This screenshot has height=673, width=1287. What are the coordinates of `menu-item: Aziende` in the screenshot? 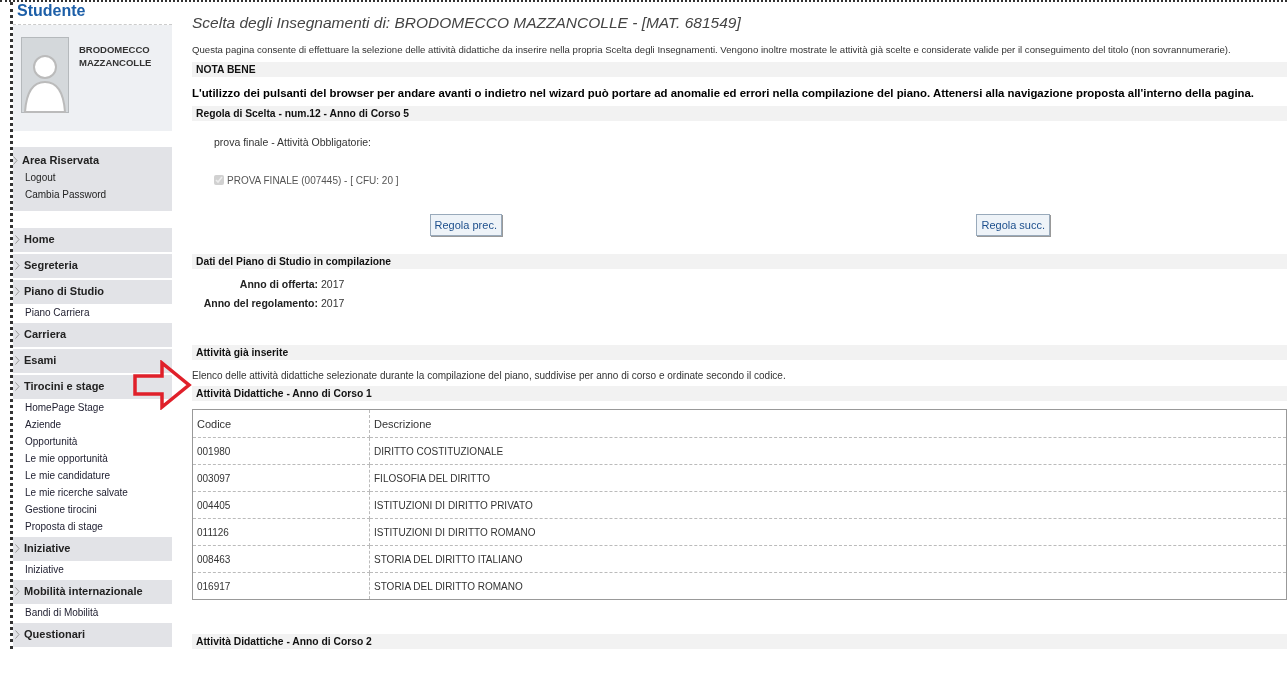 It's located at (92, 424).